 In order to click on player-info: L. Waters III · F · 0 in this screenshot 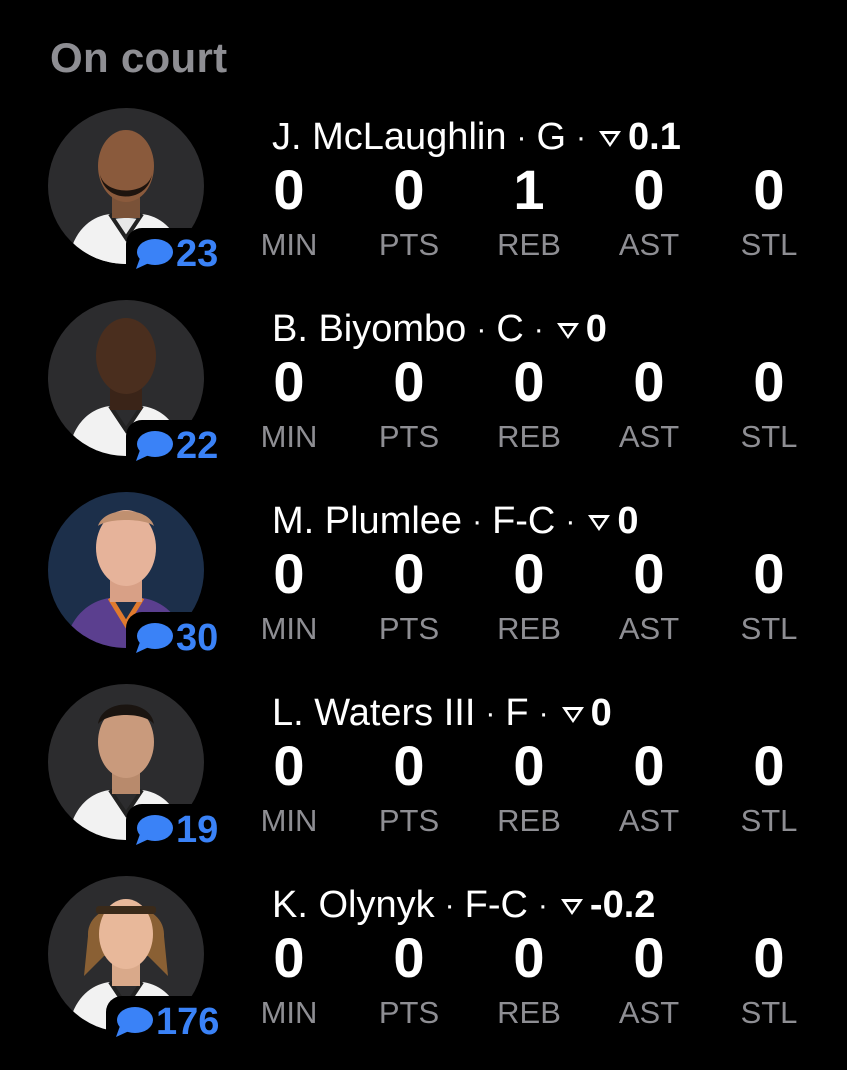, I will do `click(442, 713)`.